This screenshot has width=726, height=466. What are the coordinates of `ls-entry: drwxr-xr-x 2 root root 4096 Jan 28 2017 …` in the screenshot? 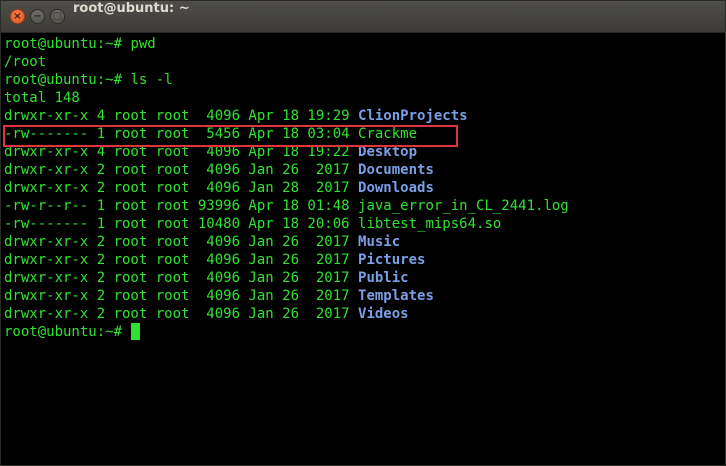 It's located at (364, 188).